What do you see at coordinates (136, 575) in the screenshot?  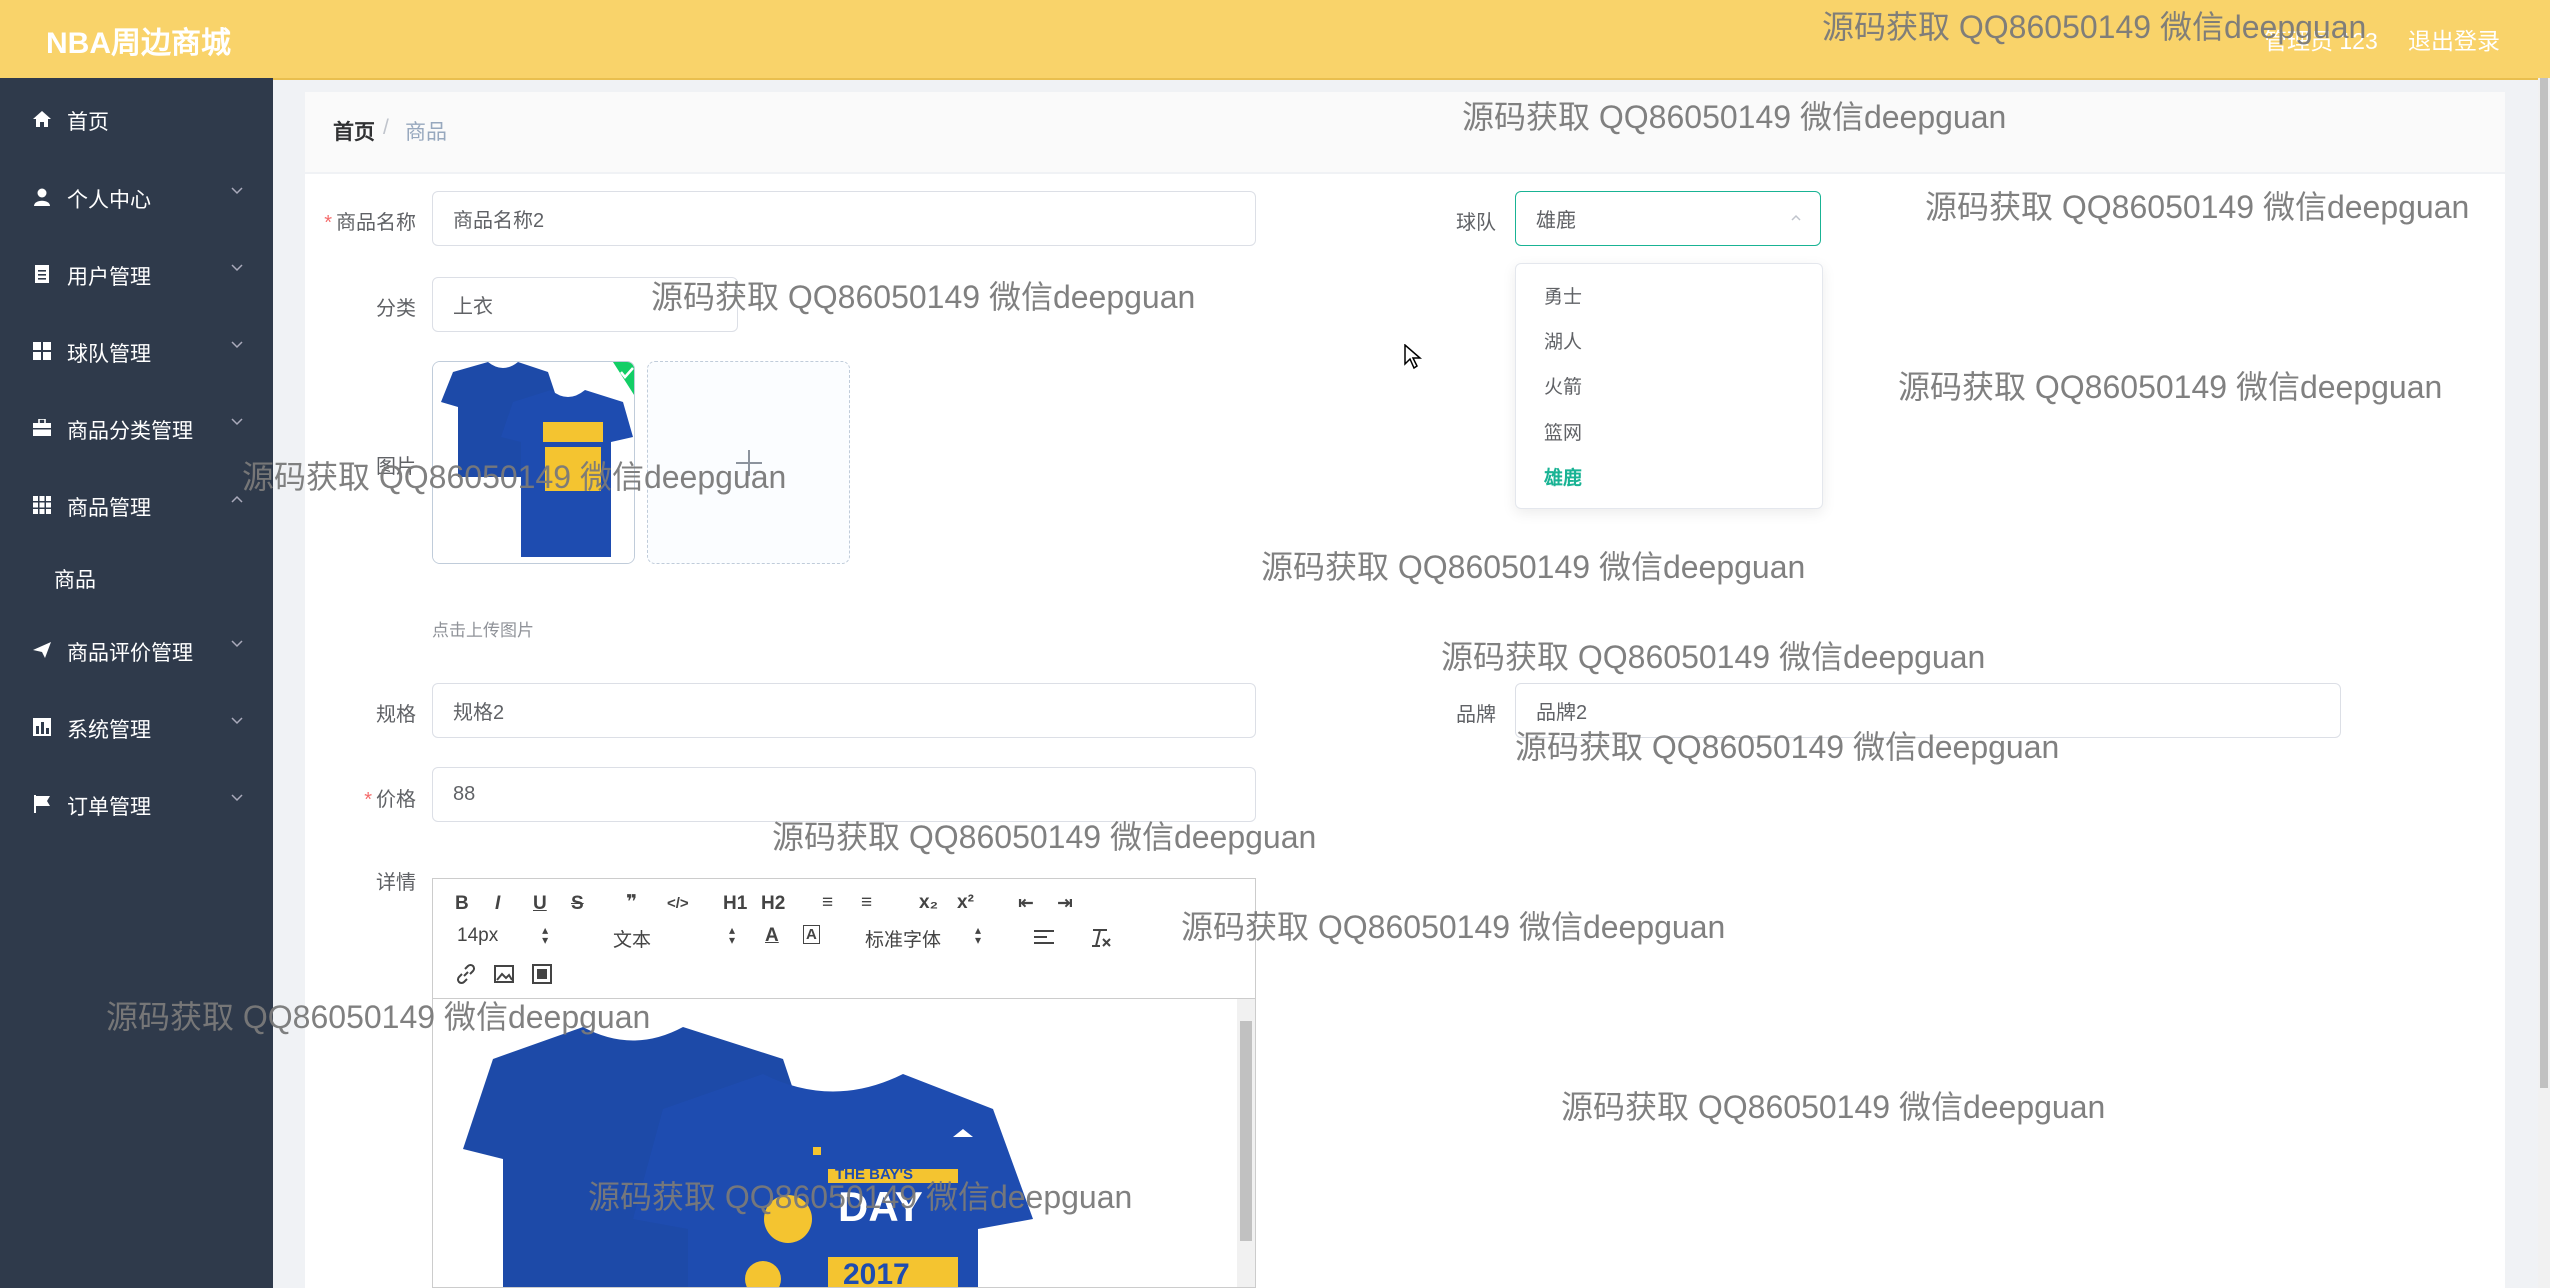 I see `sidebar-subitem-products: 商品` at bounding box center [136, 575].